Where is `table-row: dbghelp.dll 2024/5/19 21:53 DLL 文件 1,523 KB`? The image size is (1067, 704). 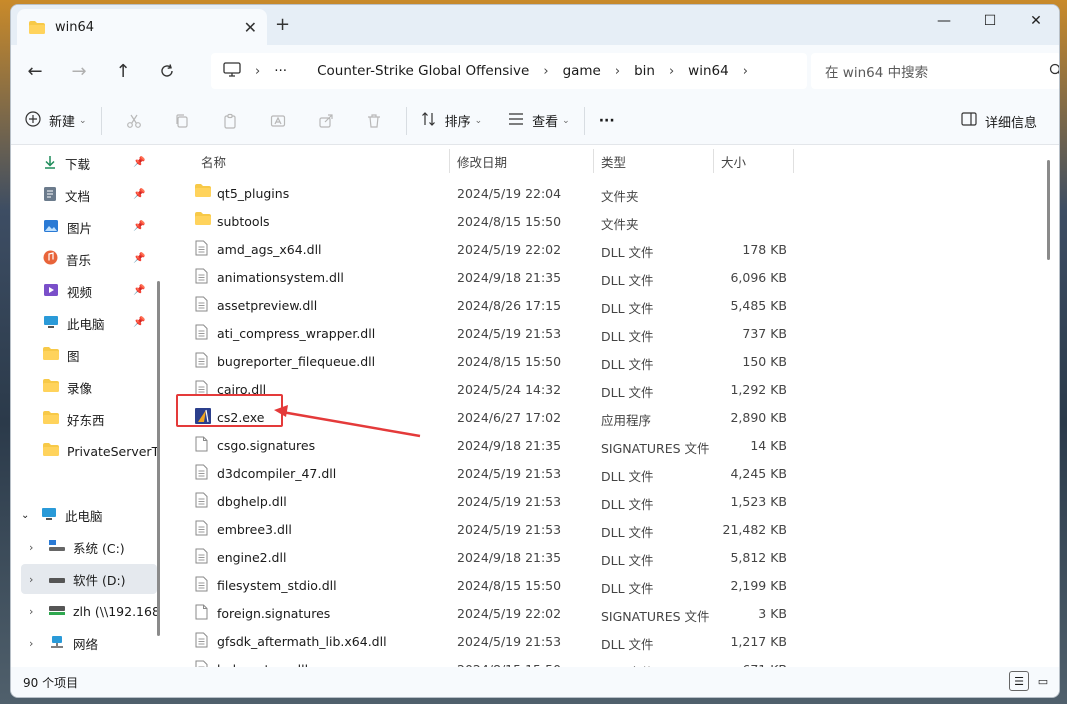 table-row: dbghelp.dll 2024/5/19 21:53 DLL 文件 1,523 KB is located at coordinates (611, 501).